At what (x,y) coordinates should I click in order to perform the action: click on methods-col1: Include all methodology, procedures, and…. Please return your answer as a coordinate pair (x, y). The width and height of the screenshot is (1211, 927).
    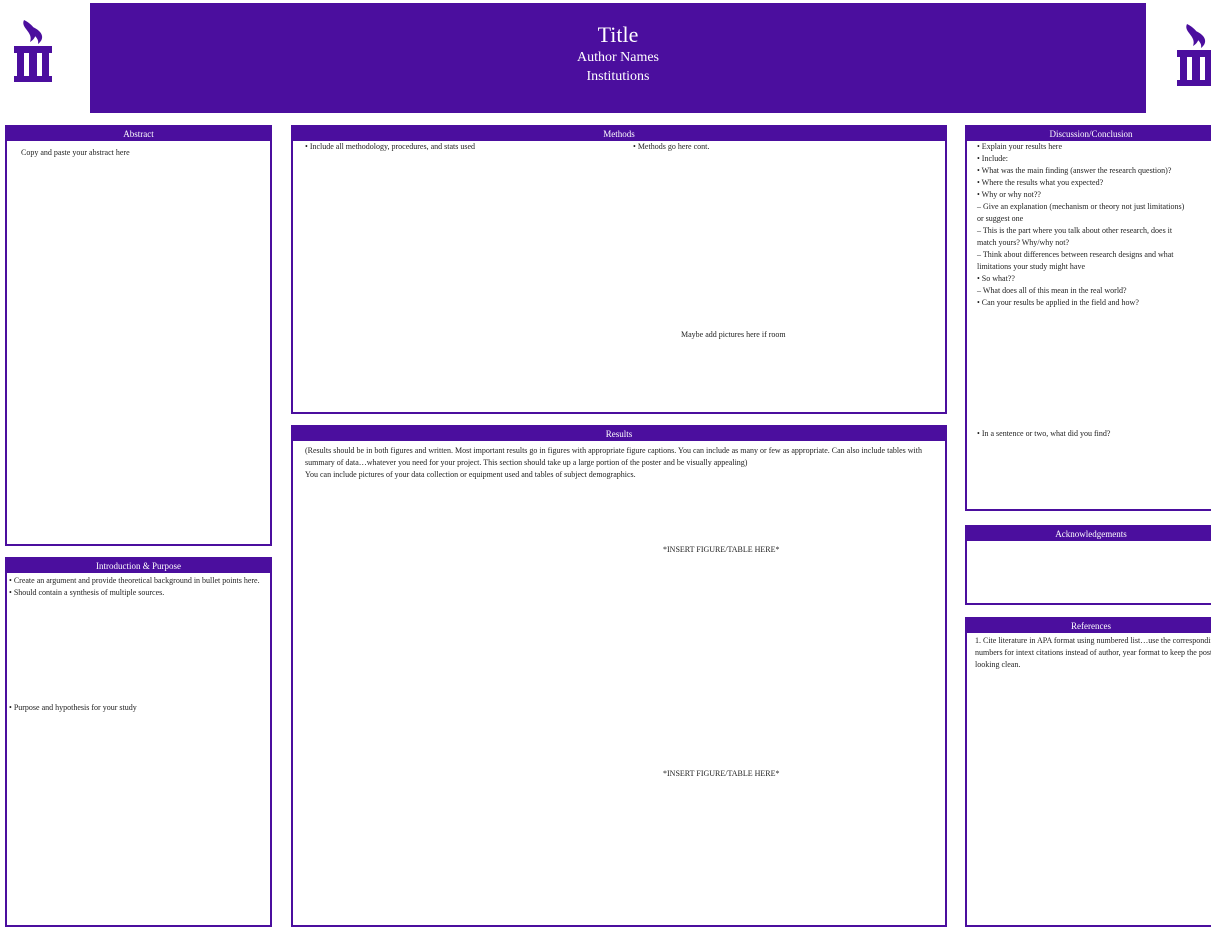
    Looking at the image, I should click on (390, 147).